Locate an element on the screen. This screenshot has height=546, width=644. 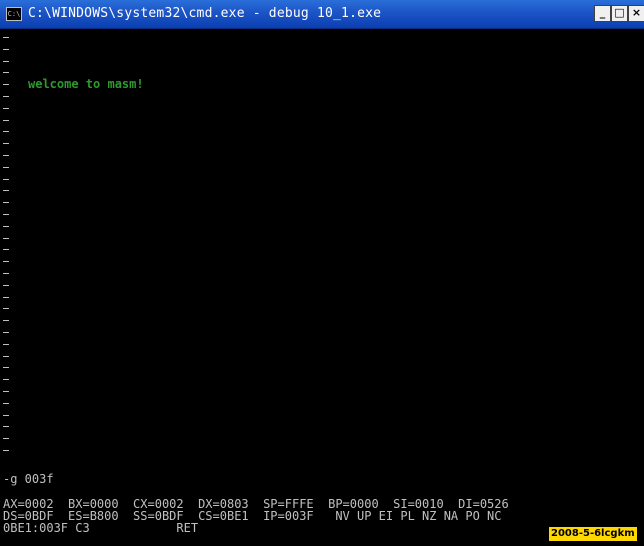
watermark-label: 2008-5-6lcgkm is located at coordinates (593, 534).